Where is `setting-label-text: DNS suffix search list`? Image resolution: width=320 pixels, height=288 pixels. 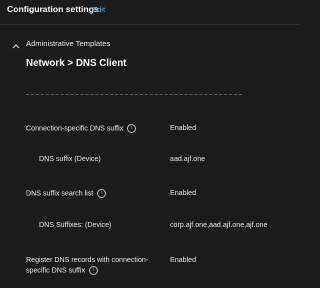 setting-label-text: DNS suffix search list is located at coordinates (60, 193).